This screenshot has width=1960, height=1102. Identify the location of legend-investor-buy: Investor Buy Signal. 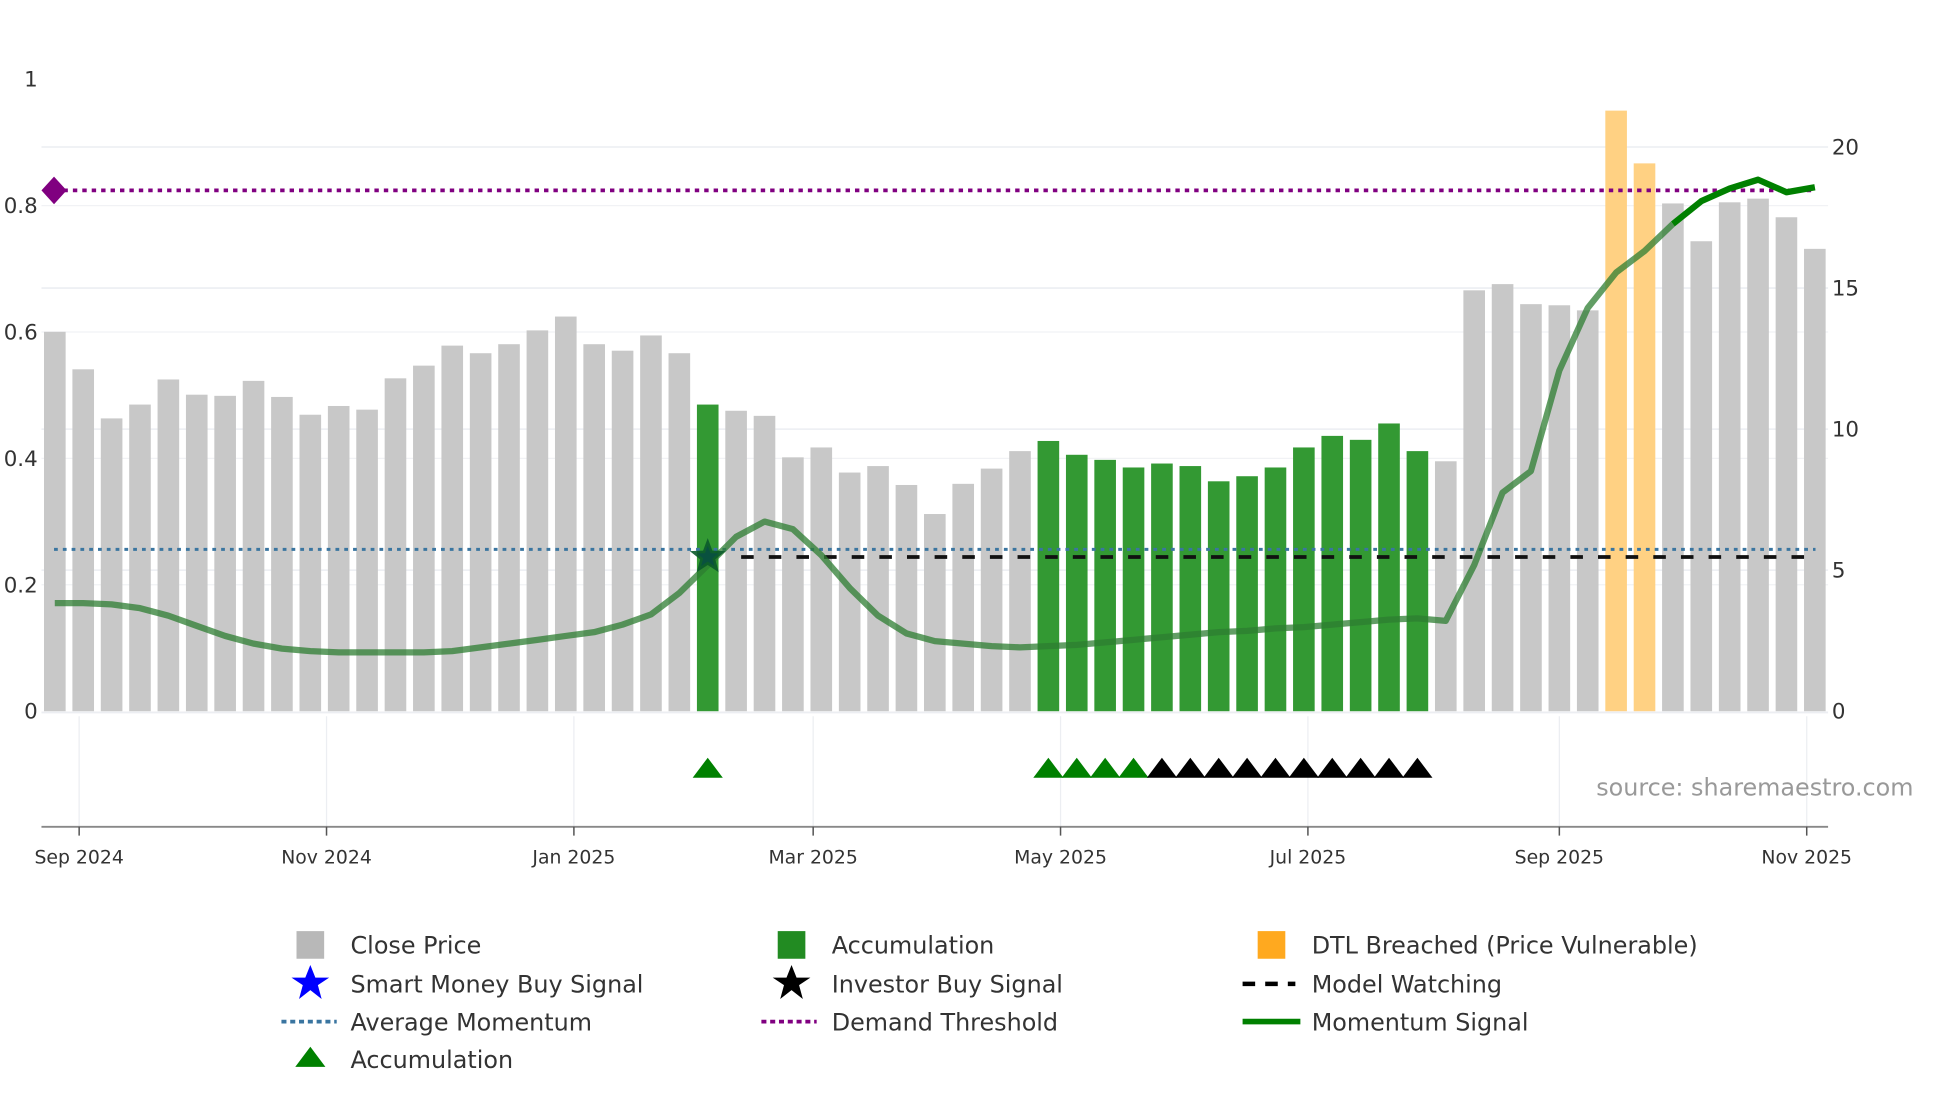
(947, 985).